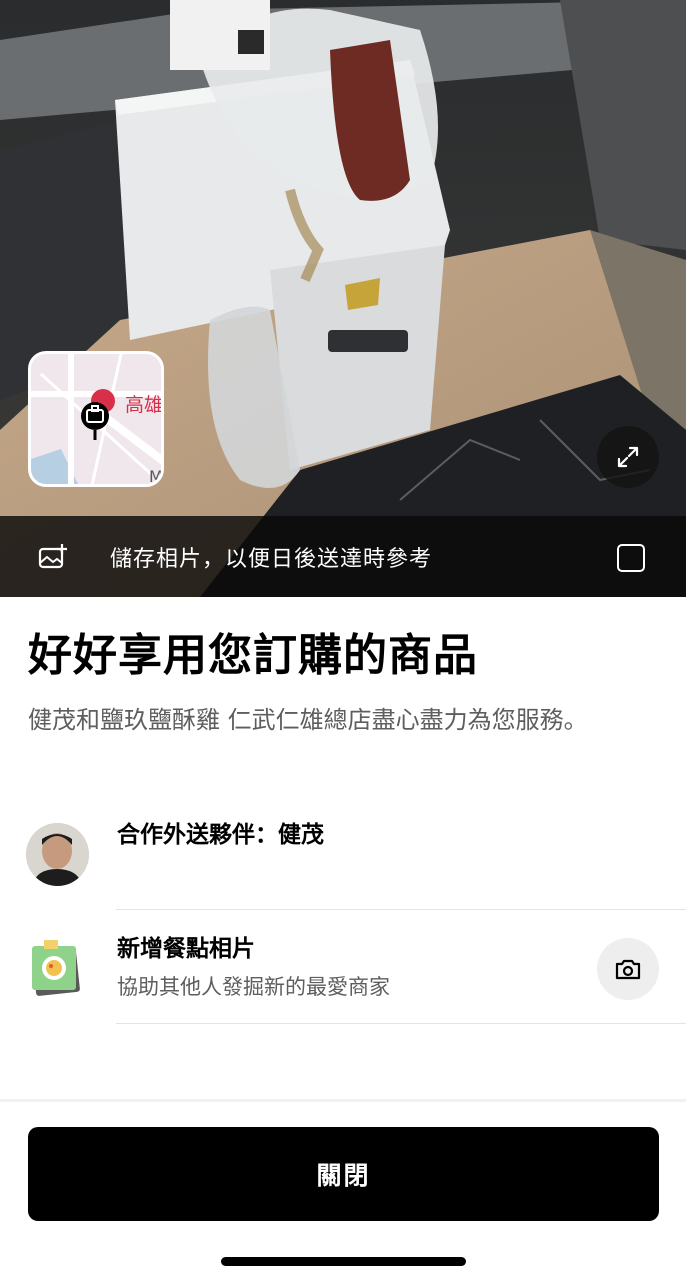 The image size is (686, 1279). I want to click on map-streets, so click(96, 419).